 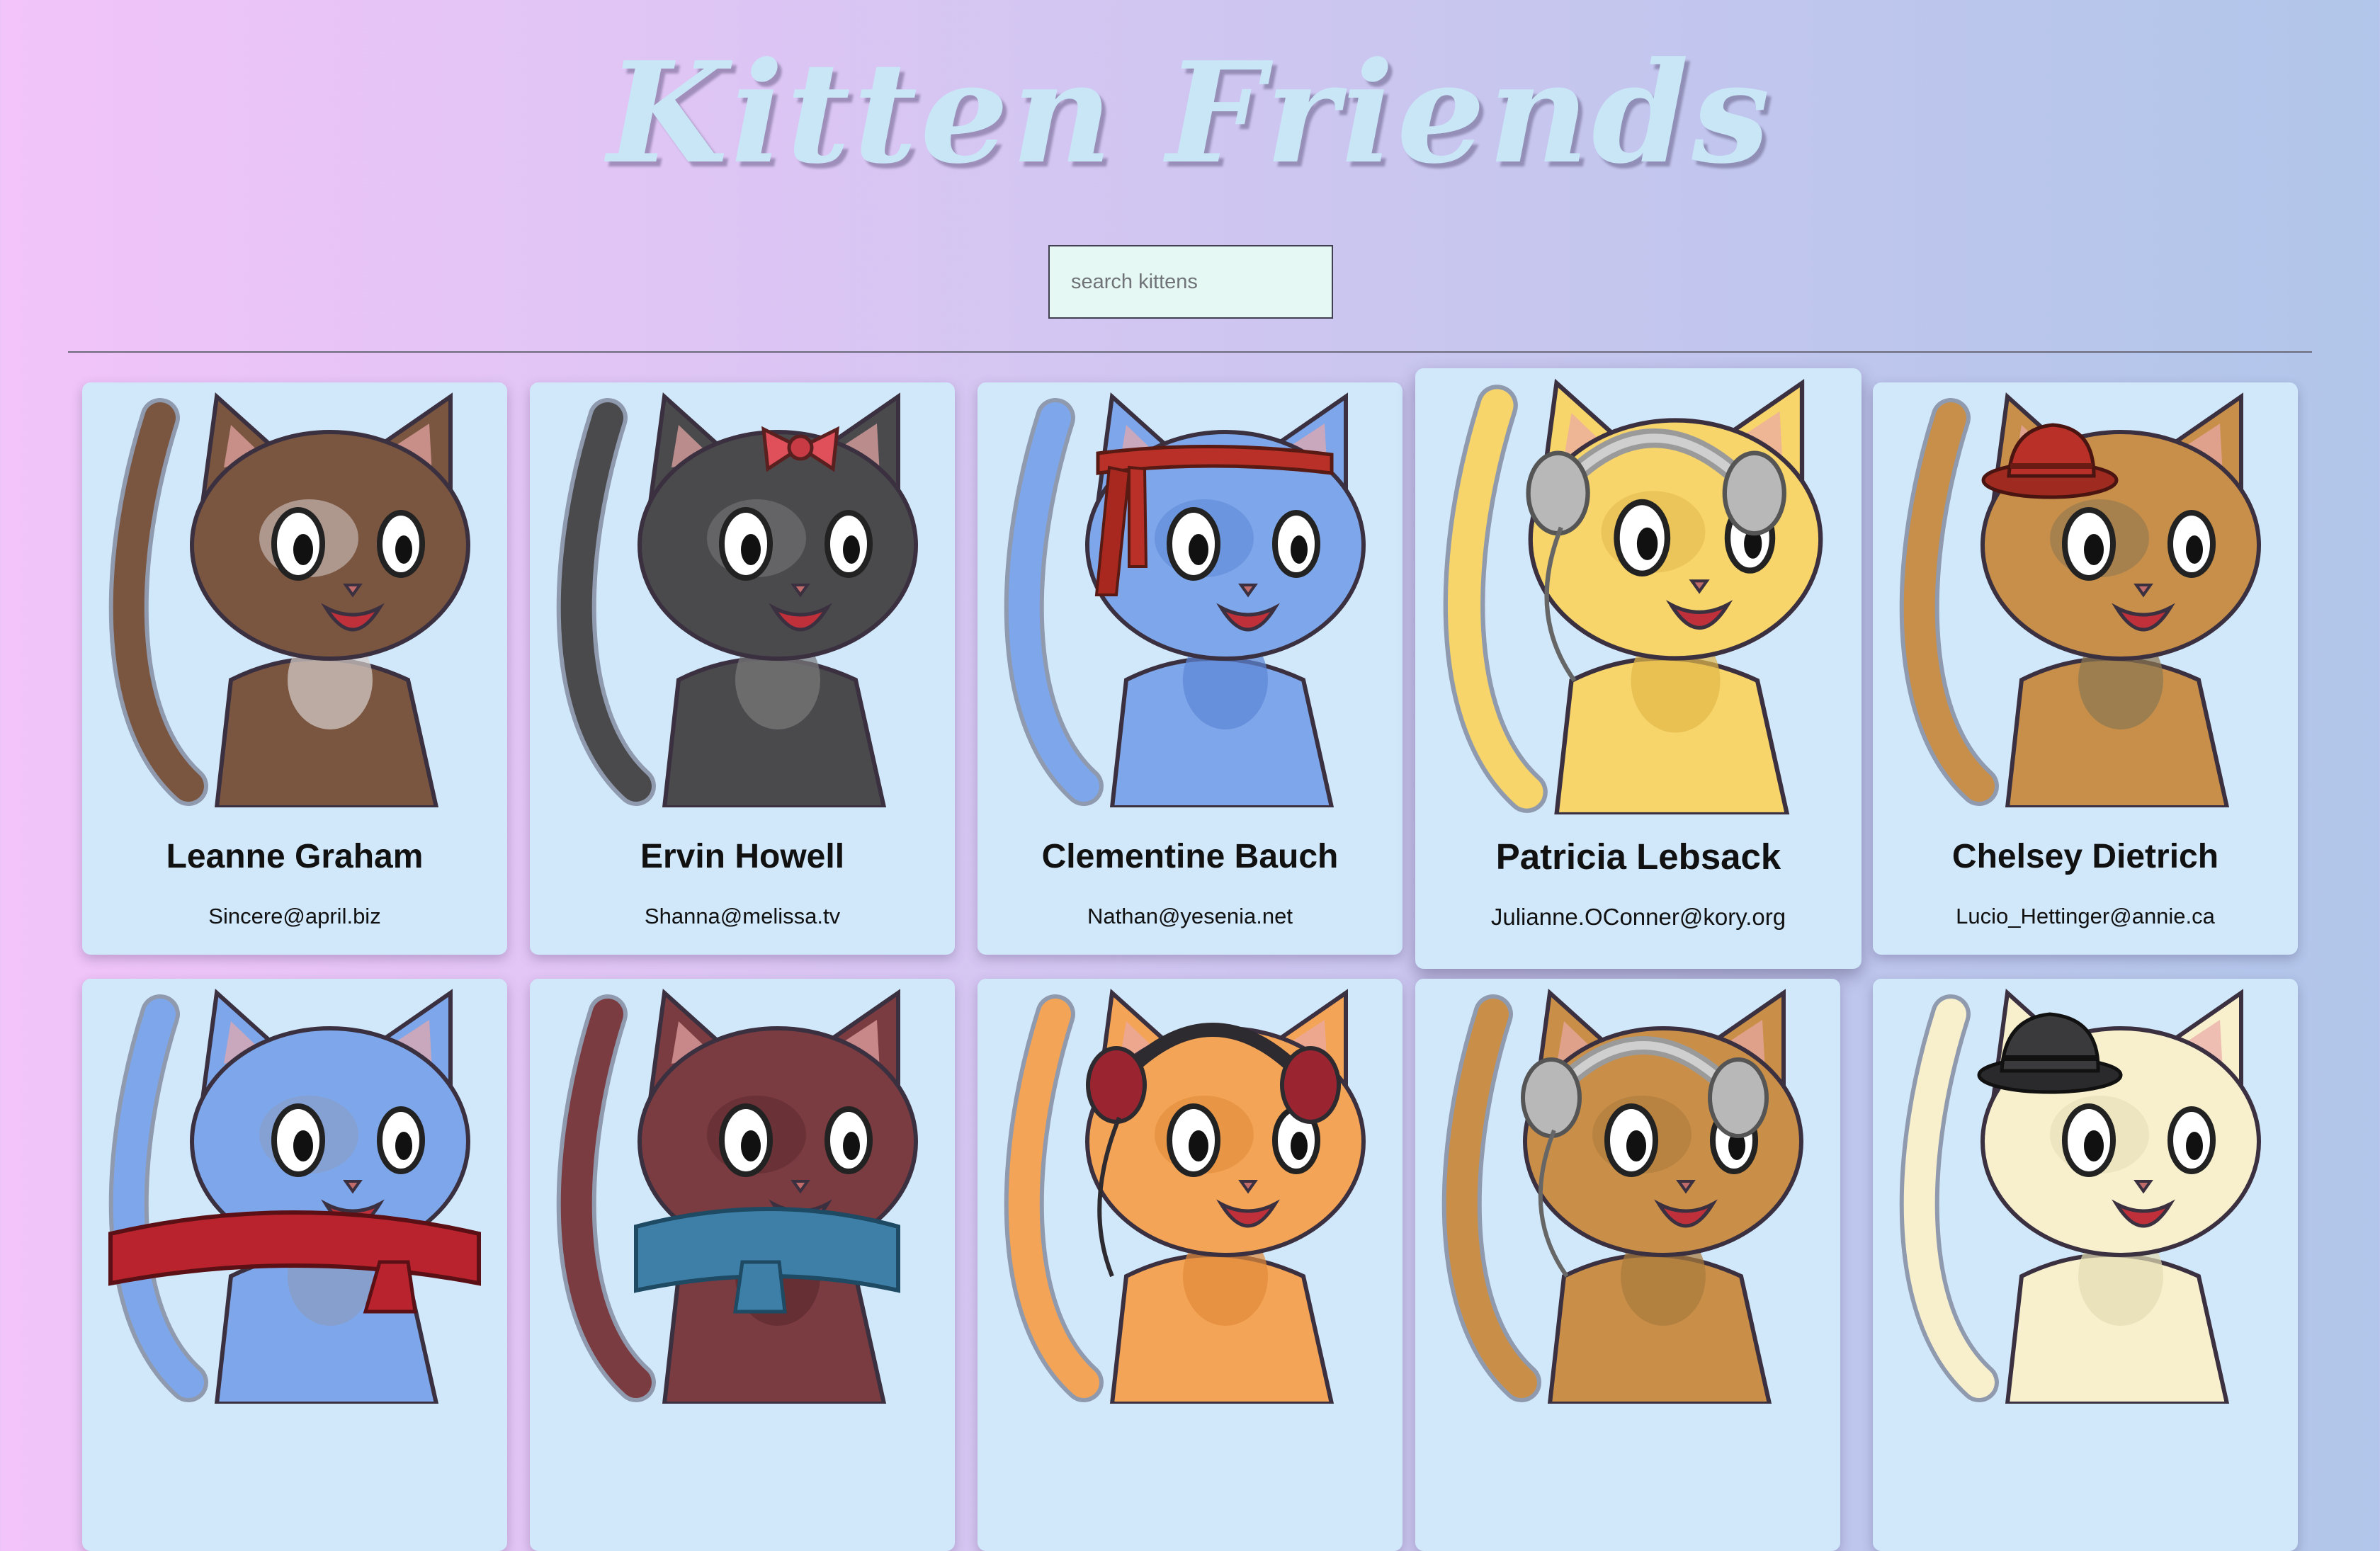 I want to click on page-title: Kitten Friends, so click(x=1190, y=113).